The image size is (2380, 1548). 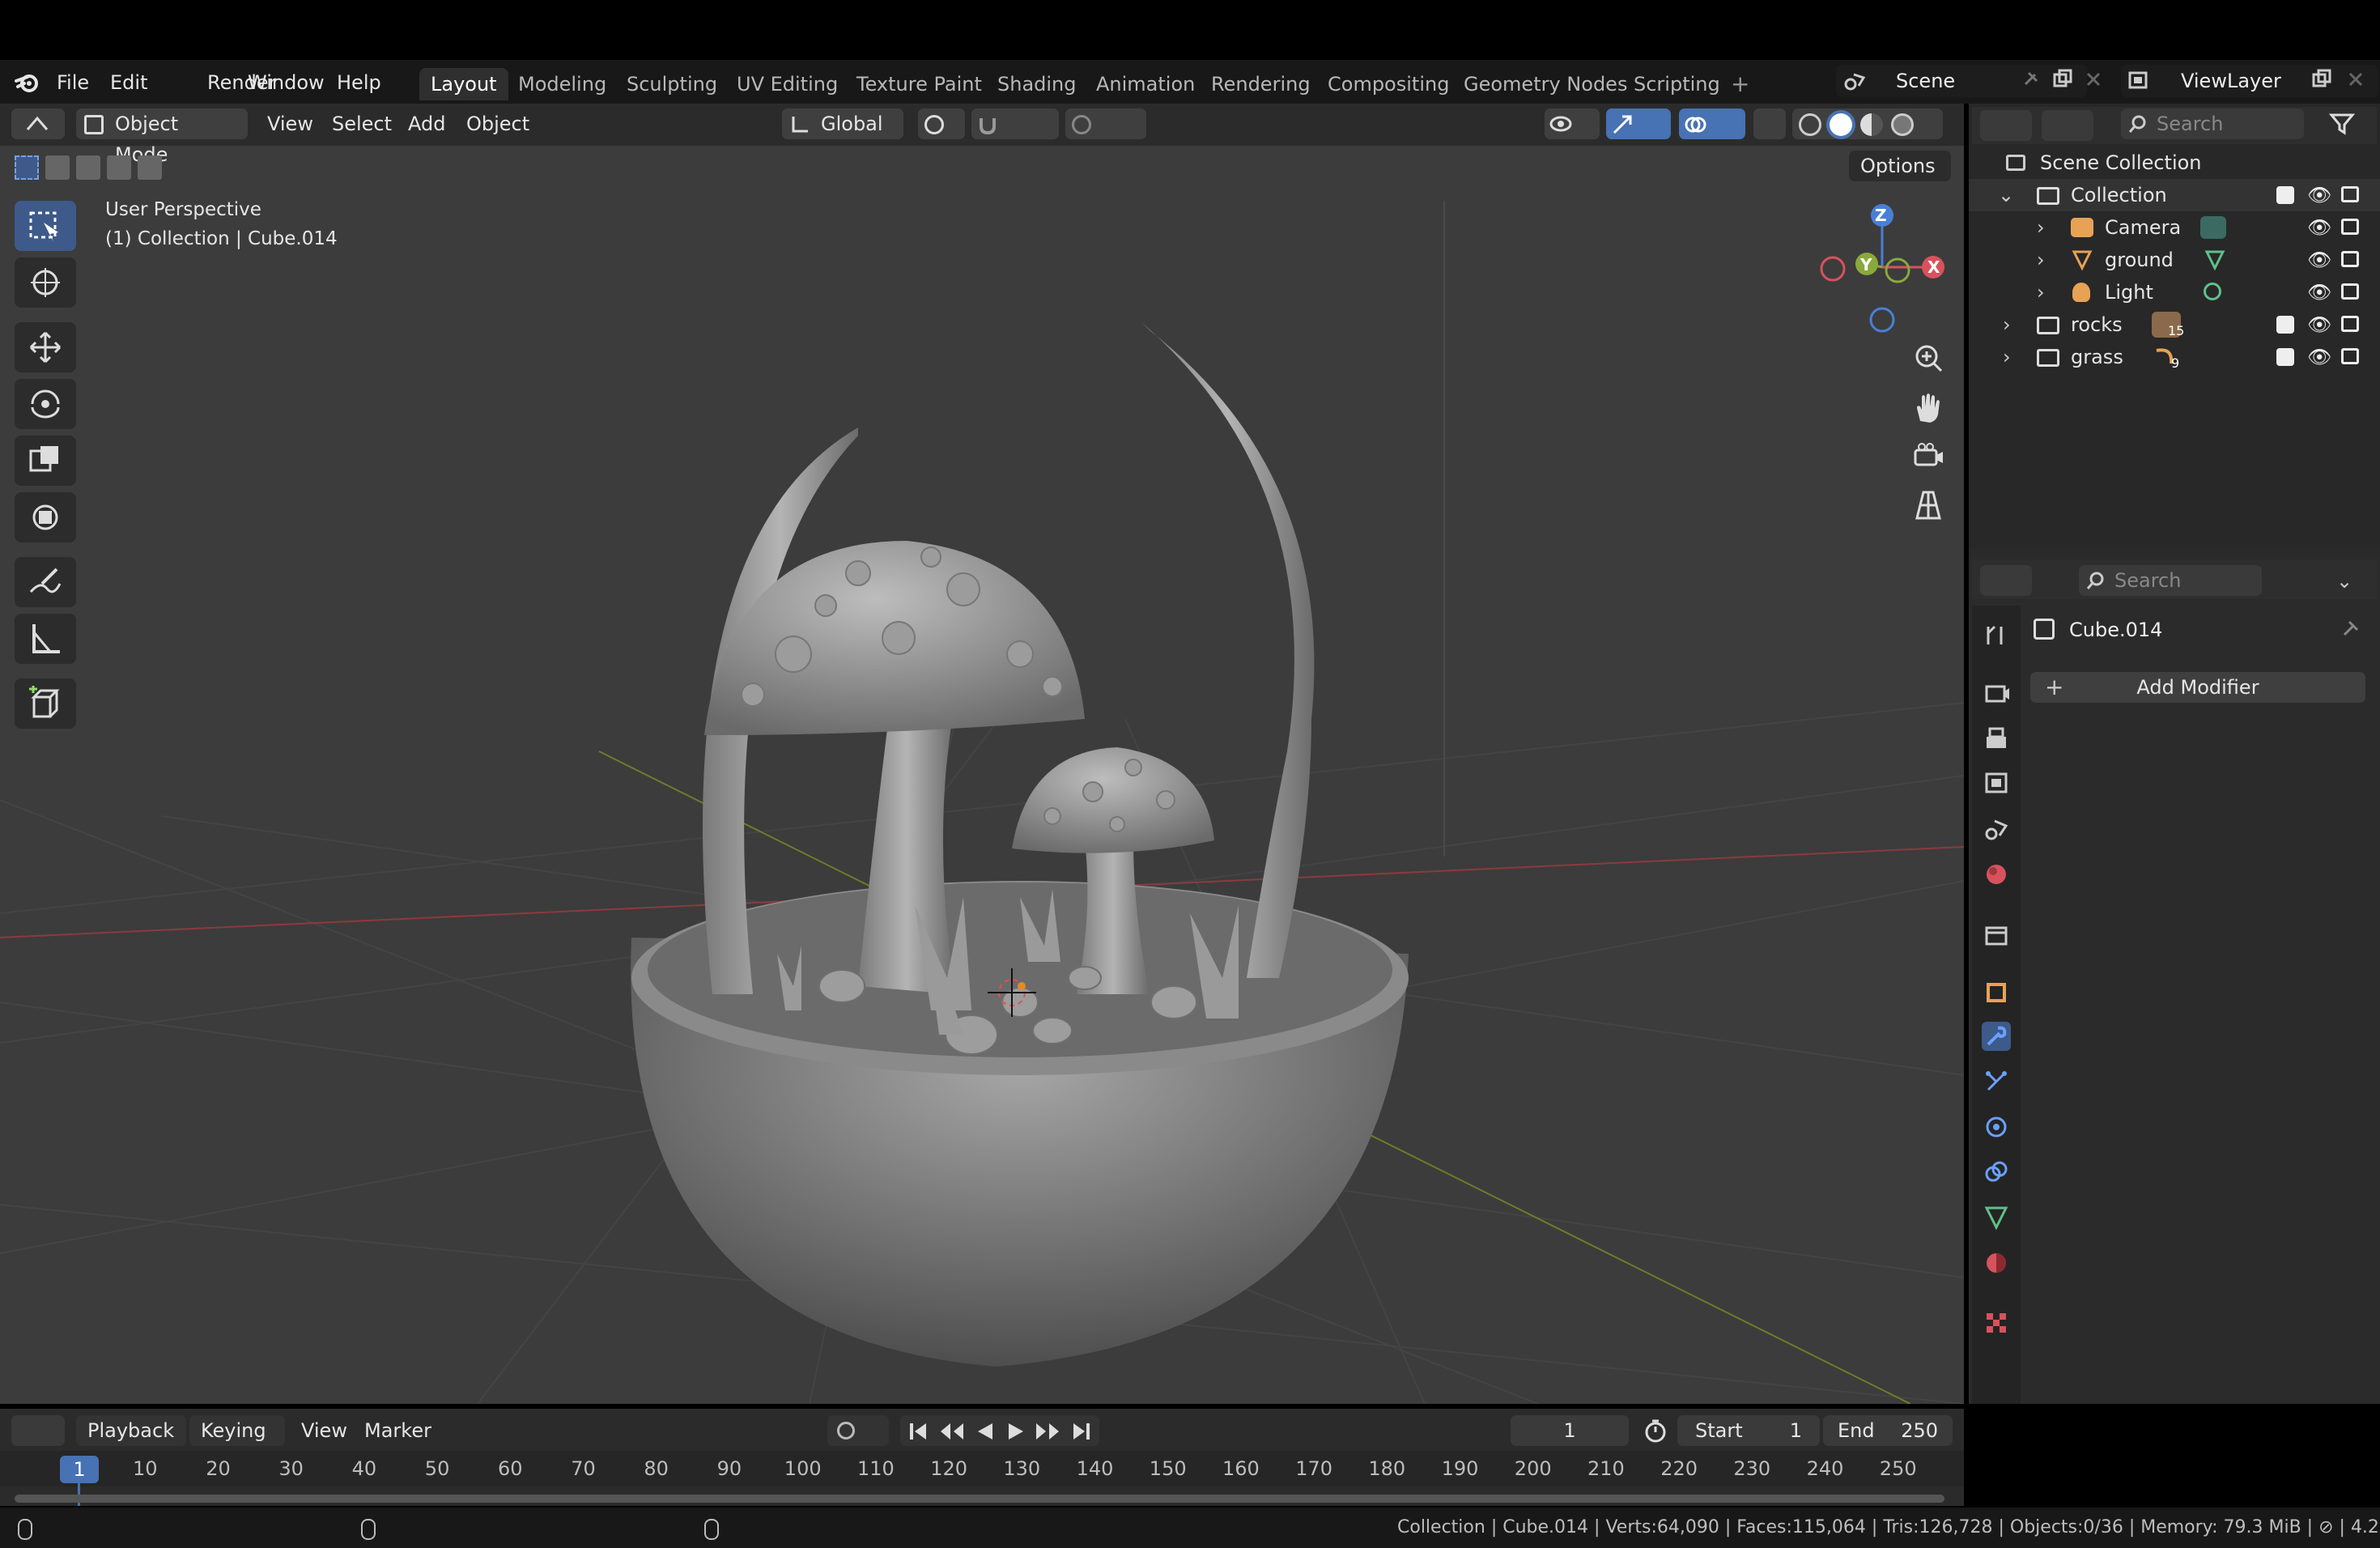 What do you see at coordinates (46, 226) in the screenshot?
I see `select-box-tool` at bounding box center [46, 226].